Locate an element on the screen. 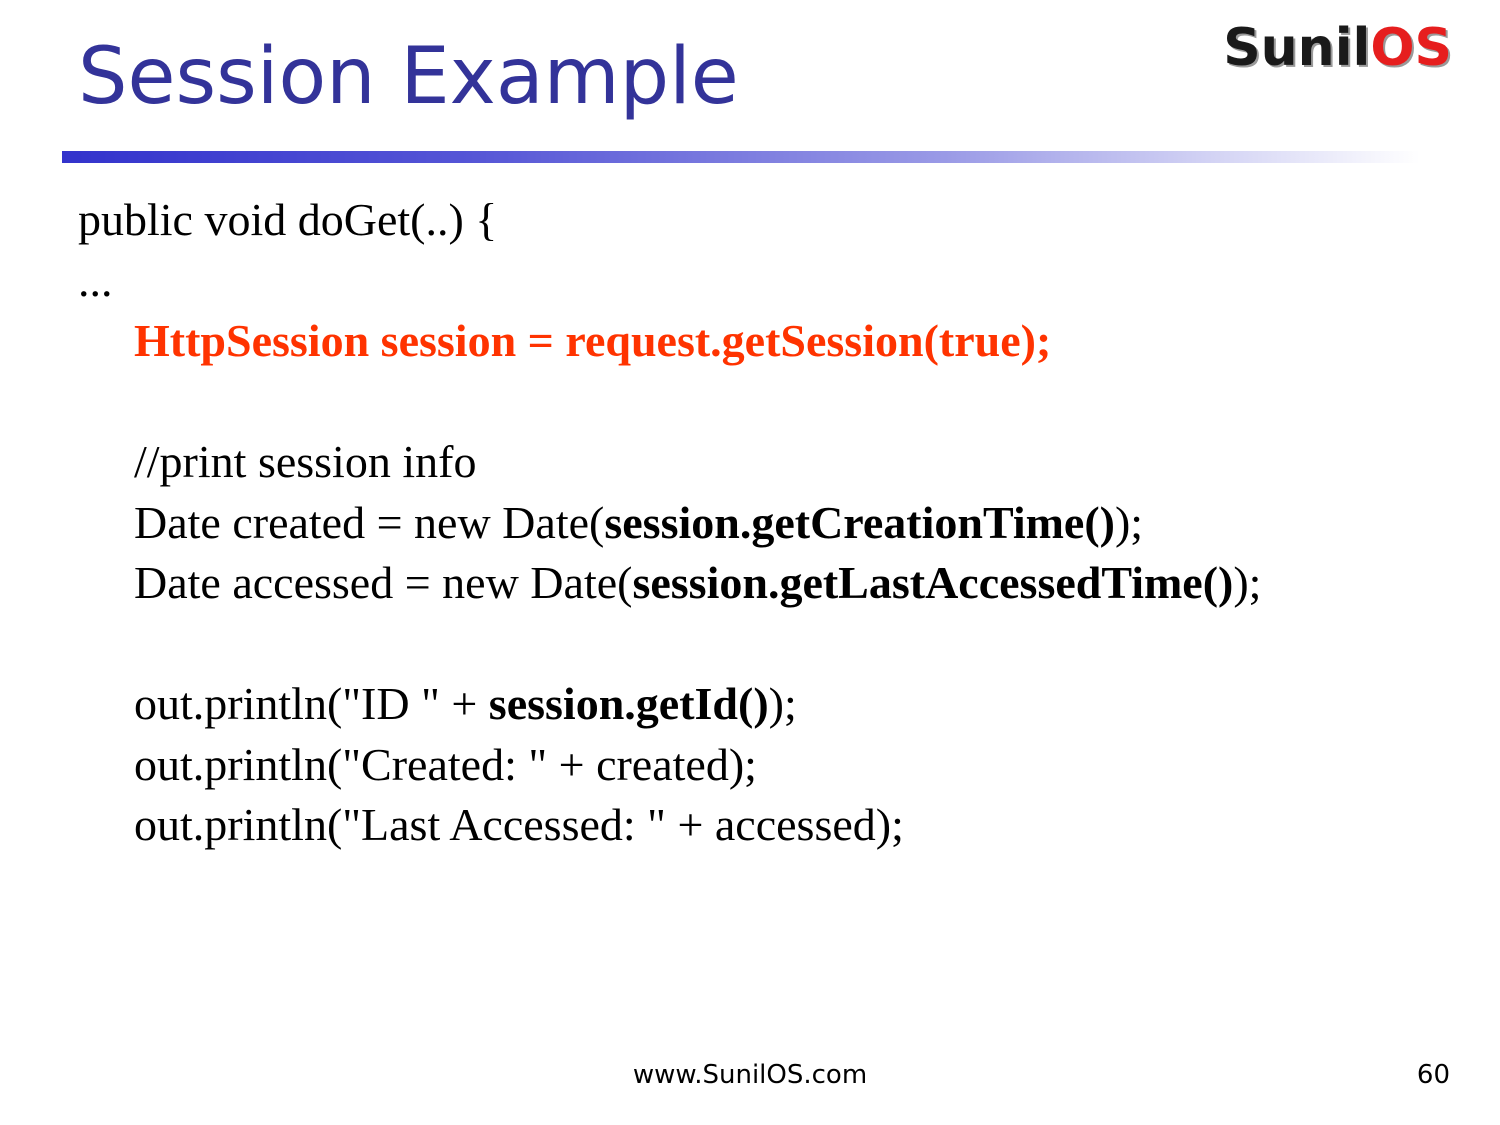 The width and height of the screenshot is (1500, 1125). page-number: 60 is located at coordinates (1433, 1075).